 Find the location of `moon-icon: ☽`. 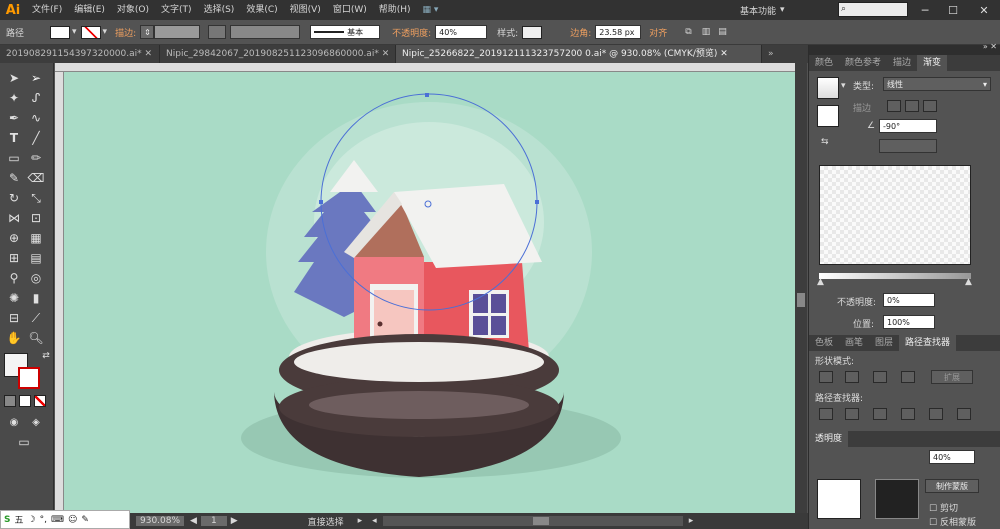

moon-icon: ☽ is located at coordinates (32, 520).